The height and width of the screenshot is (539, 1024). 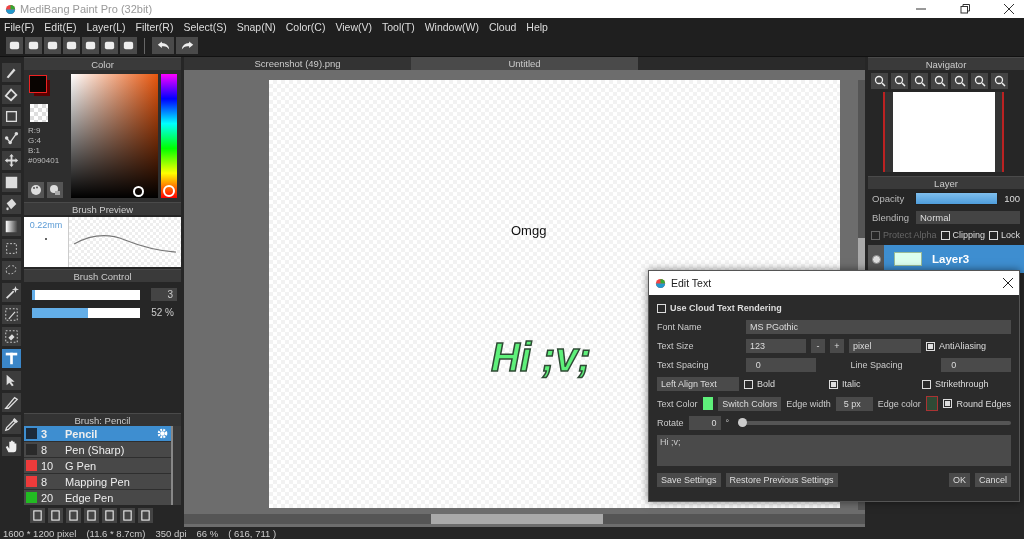 What do you see at coordinates (704, 423) in the screenshot?
I see `rotate-field: 0` at bounding box center [704, 423].